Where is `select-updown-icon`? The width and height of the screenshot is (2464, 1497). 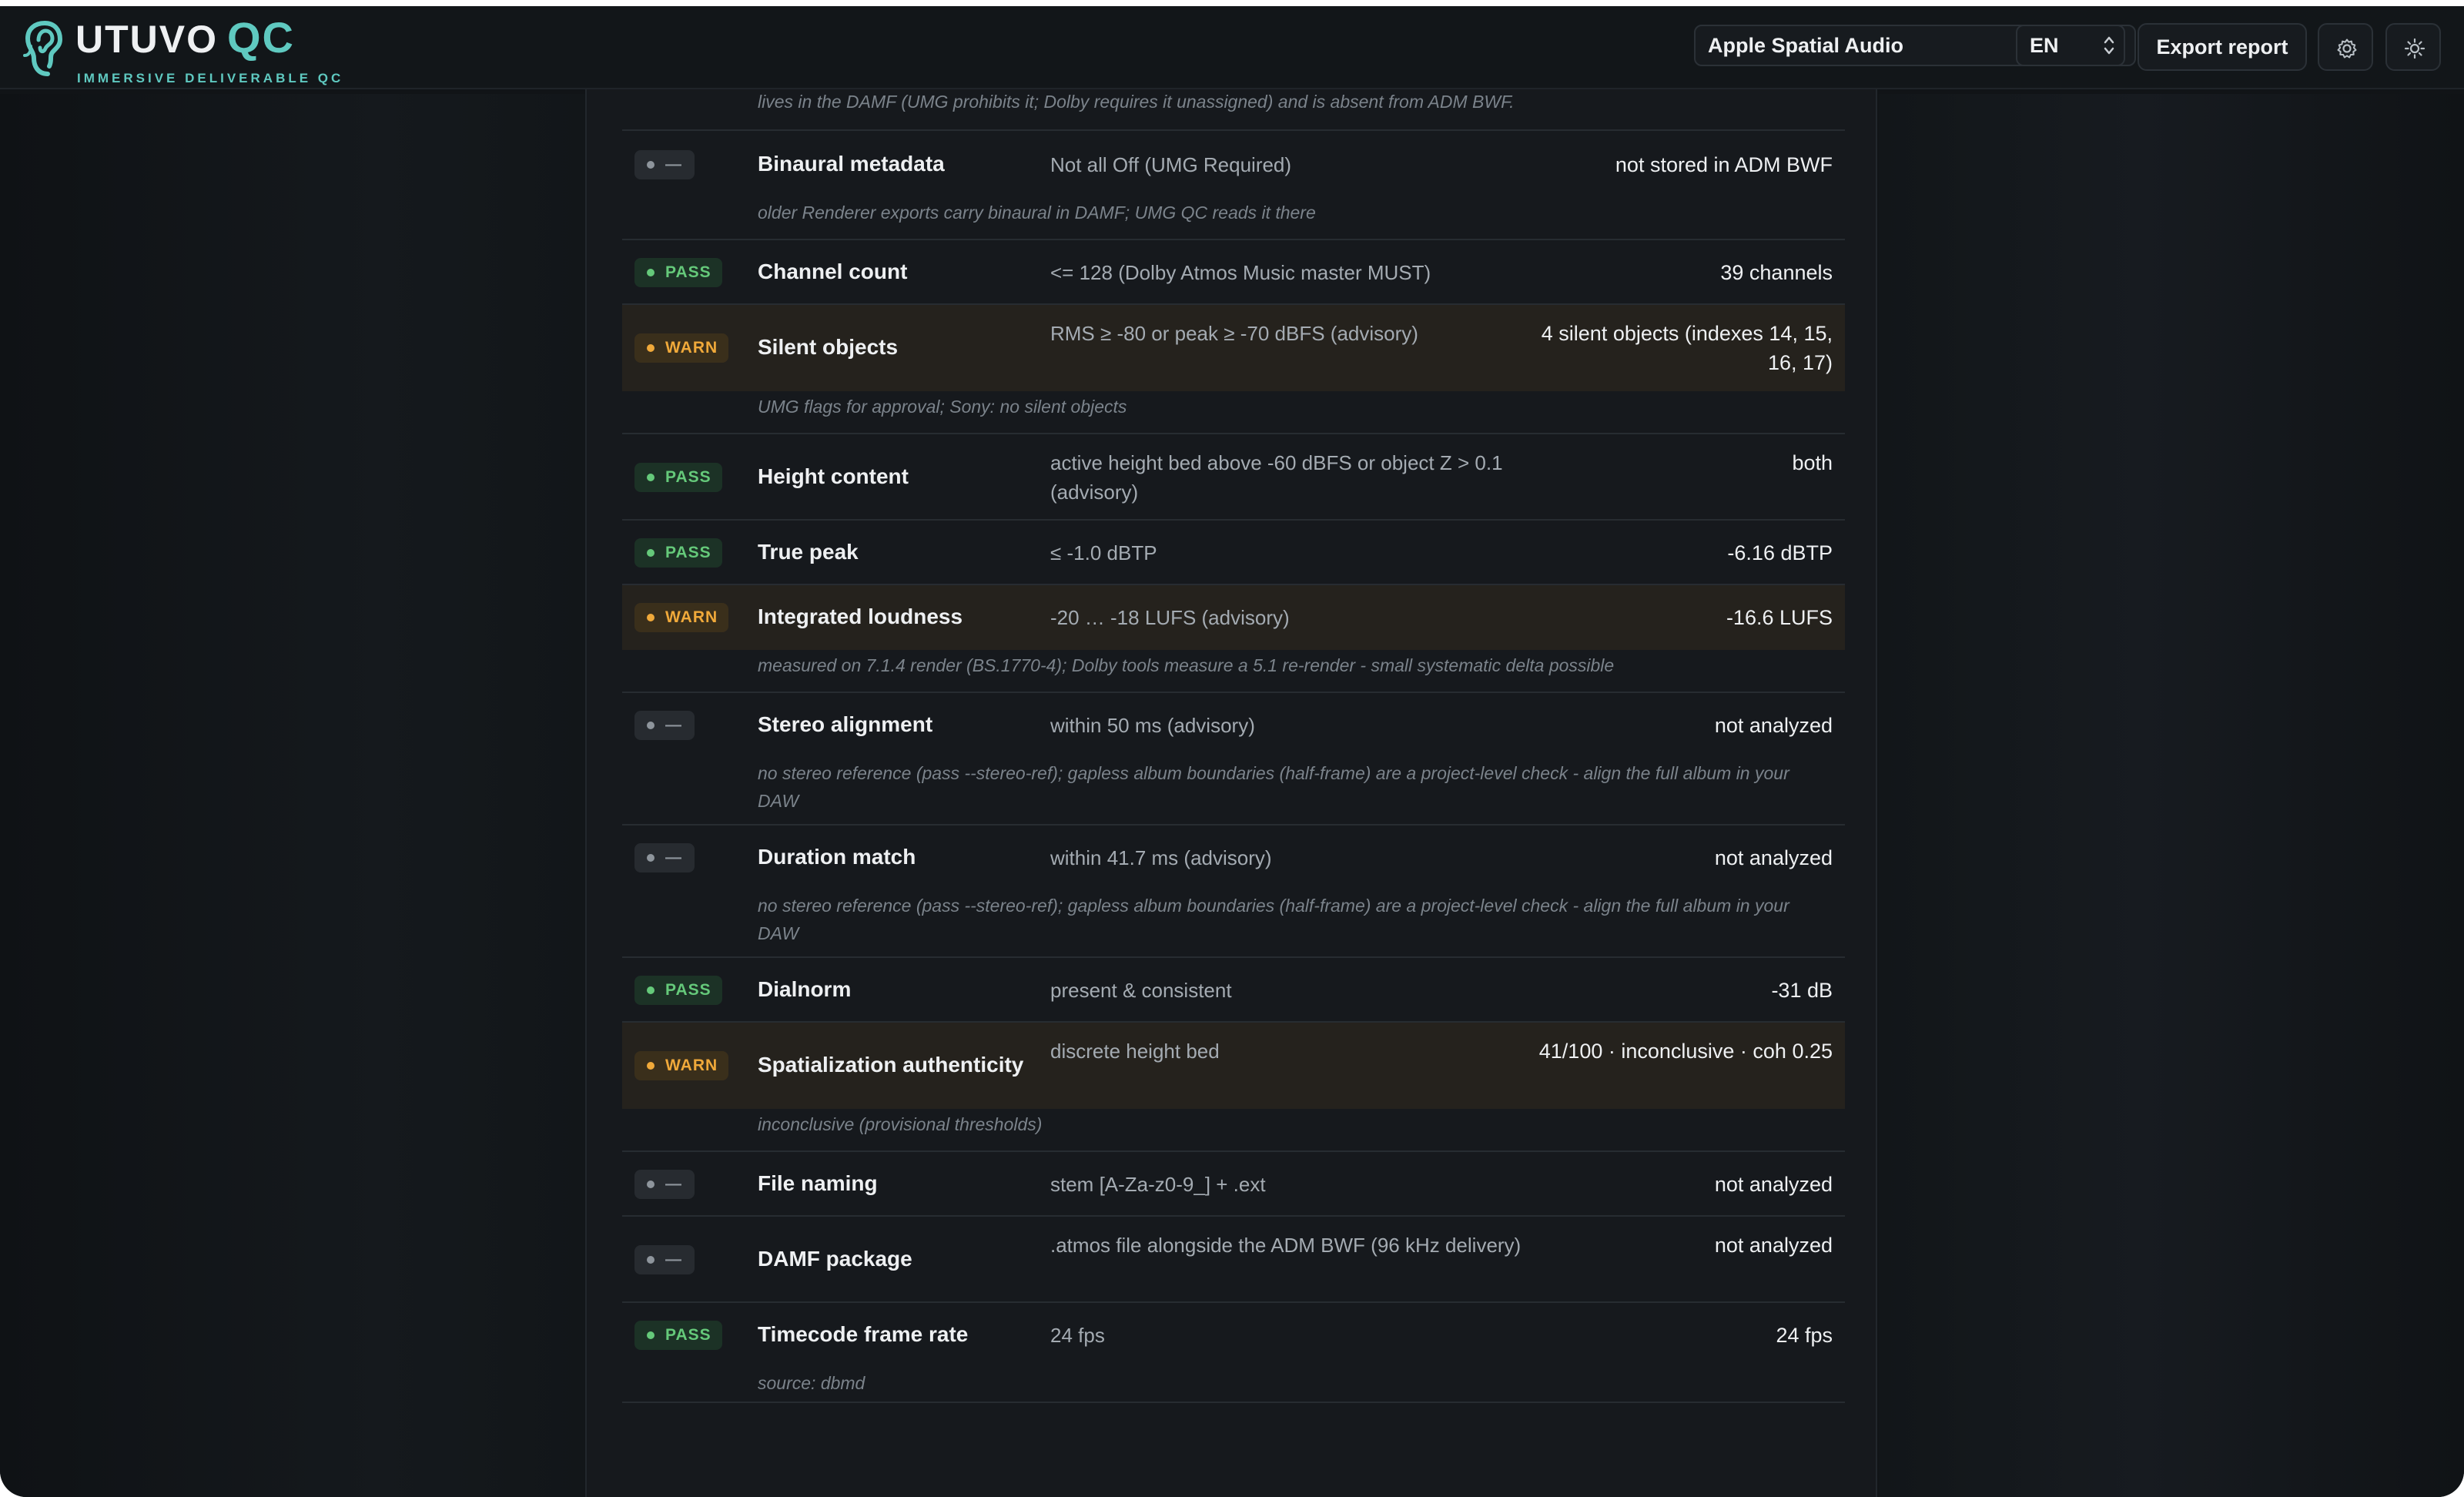 select-updown-icon is located at coordinates (2109, 45).